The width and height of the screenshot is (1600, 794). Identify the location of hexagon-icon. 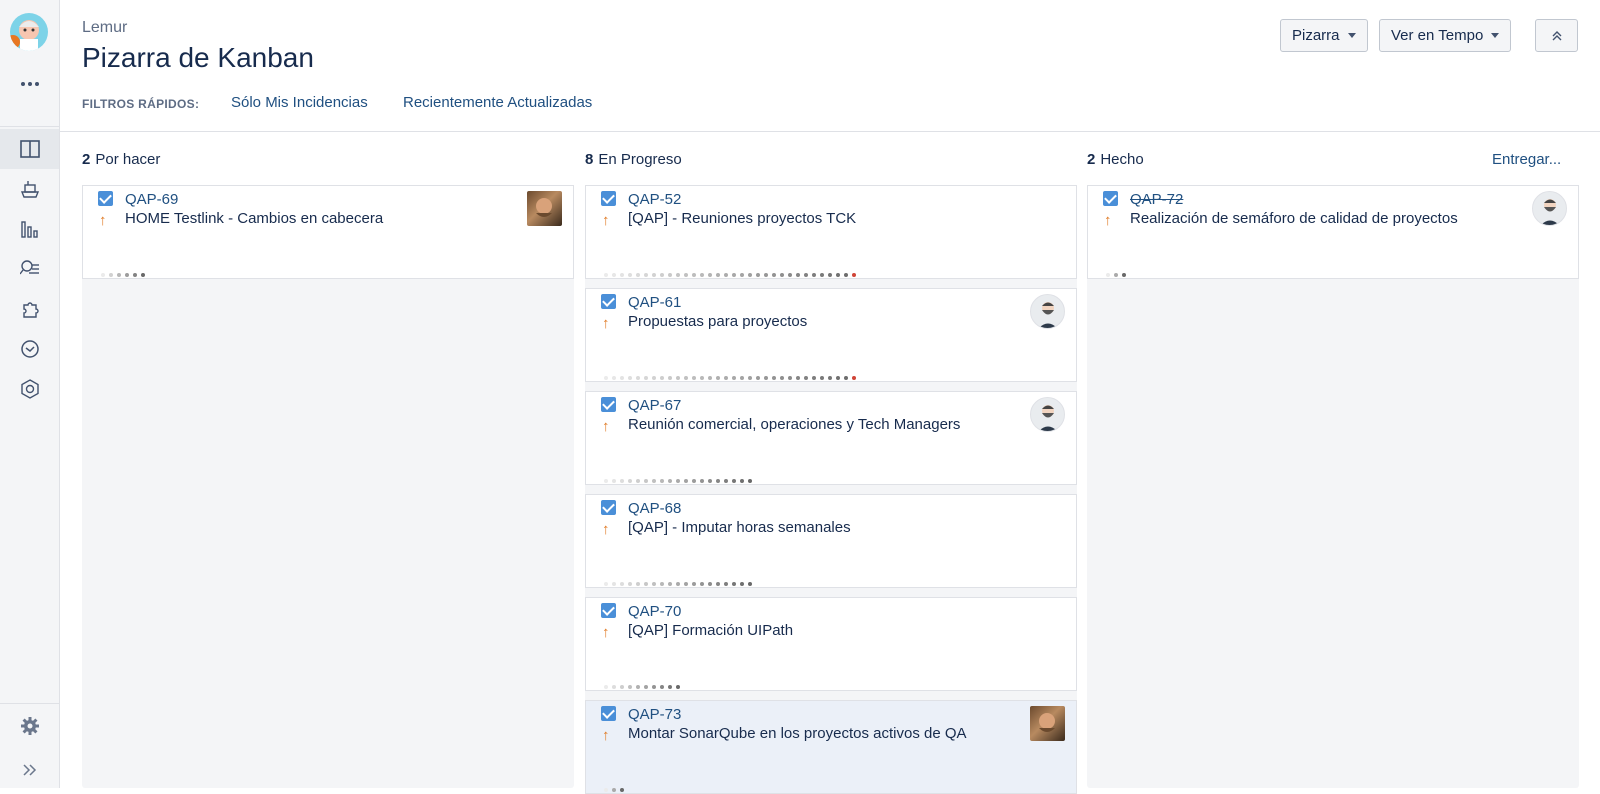
(29, 389).